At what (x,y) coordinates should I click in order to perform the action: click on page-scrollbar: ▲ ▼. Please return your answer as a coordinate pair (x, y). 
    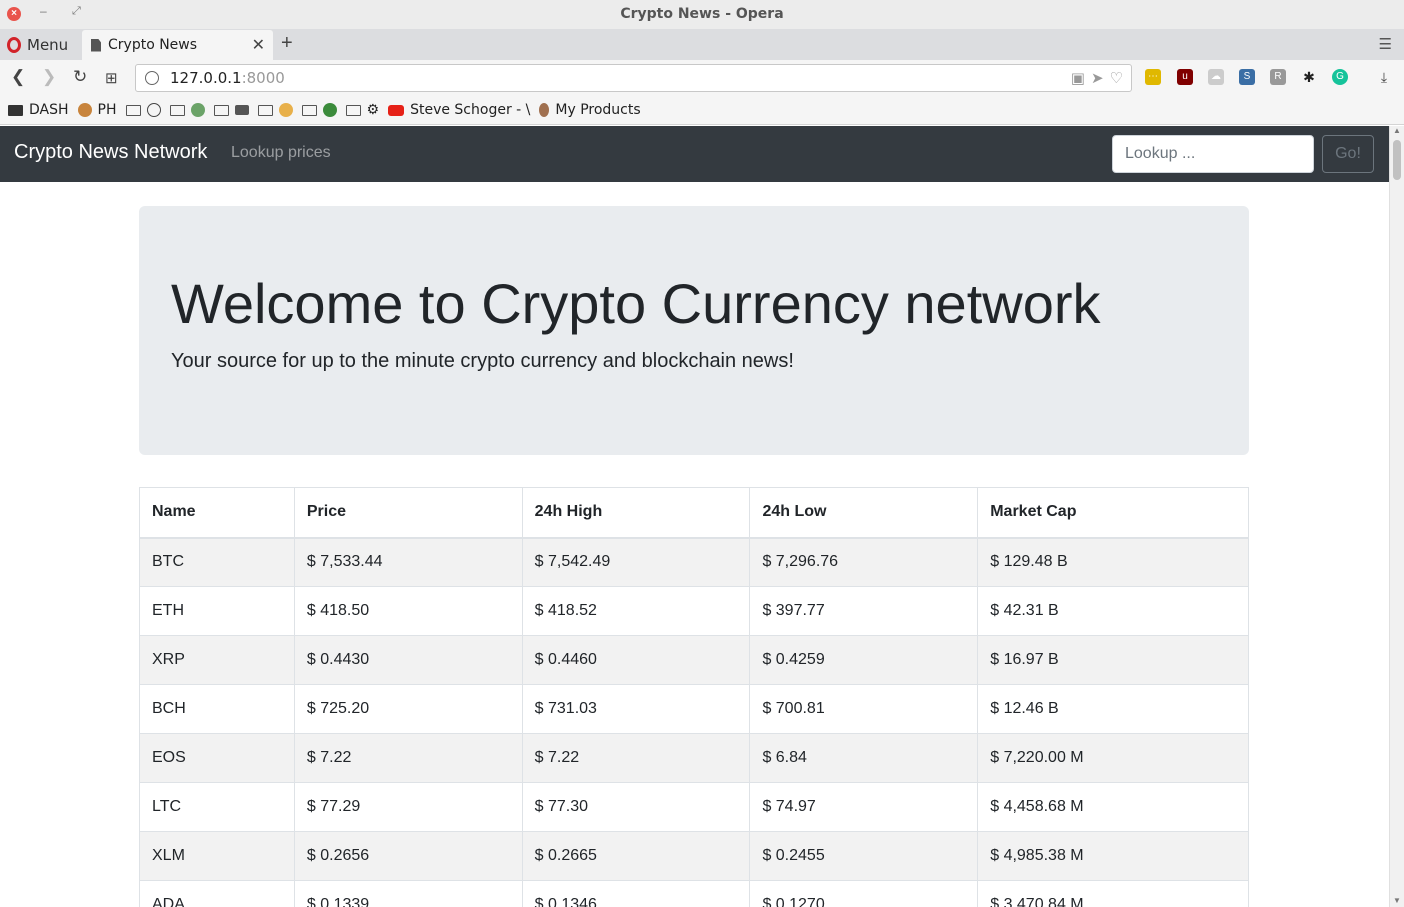
    Looking at the image, I should click on (1396, 516).